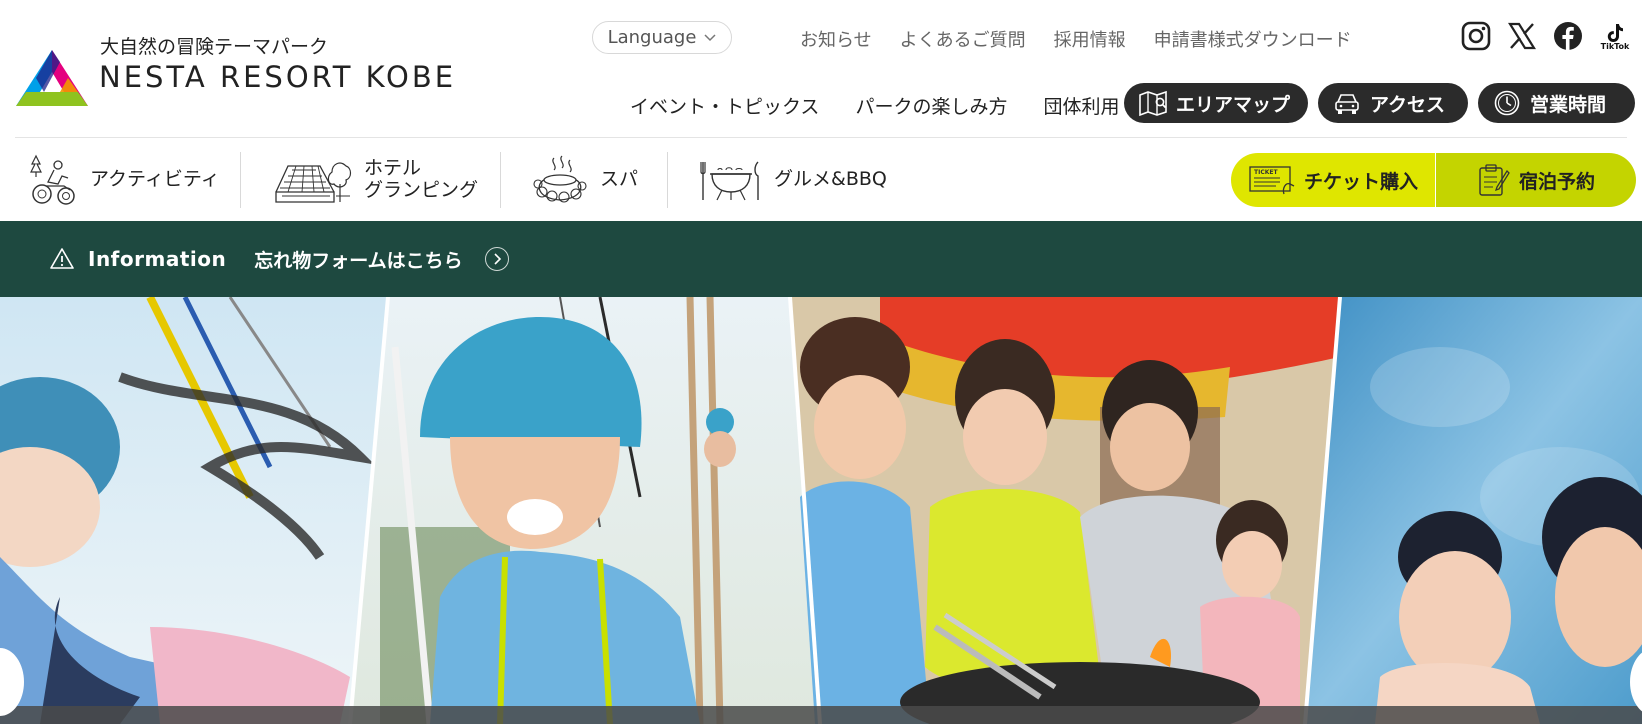  I want to click on category-activity-label: アクティビティ, so click(155, 179).